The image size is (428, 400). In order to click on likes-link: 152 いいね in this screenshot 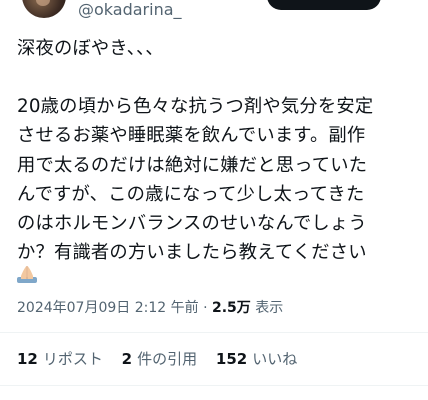, I will do `click(256, 359)`.